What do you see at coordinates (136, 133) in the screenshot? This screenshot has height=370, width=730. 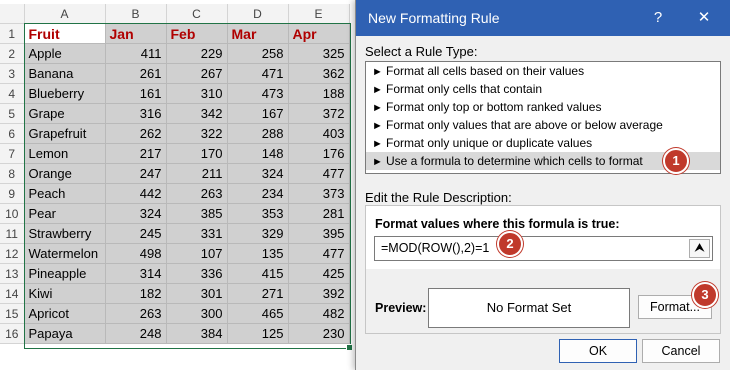 I see `data-cell: 262` at bounding box center [136, 133].